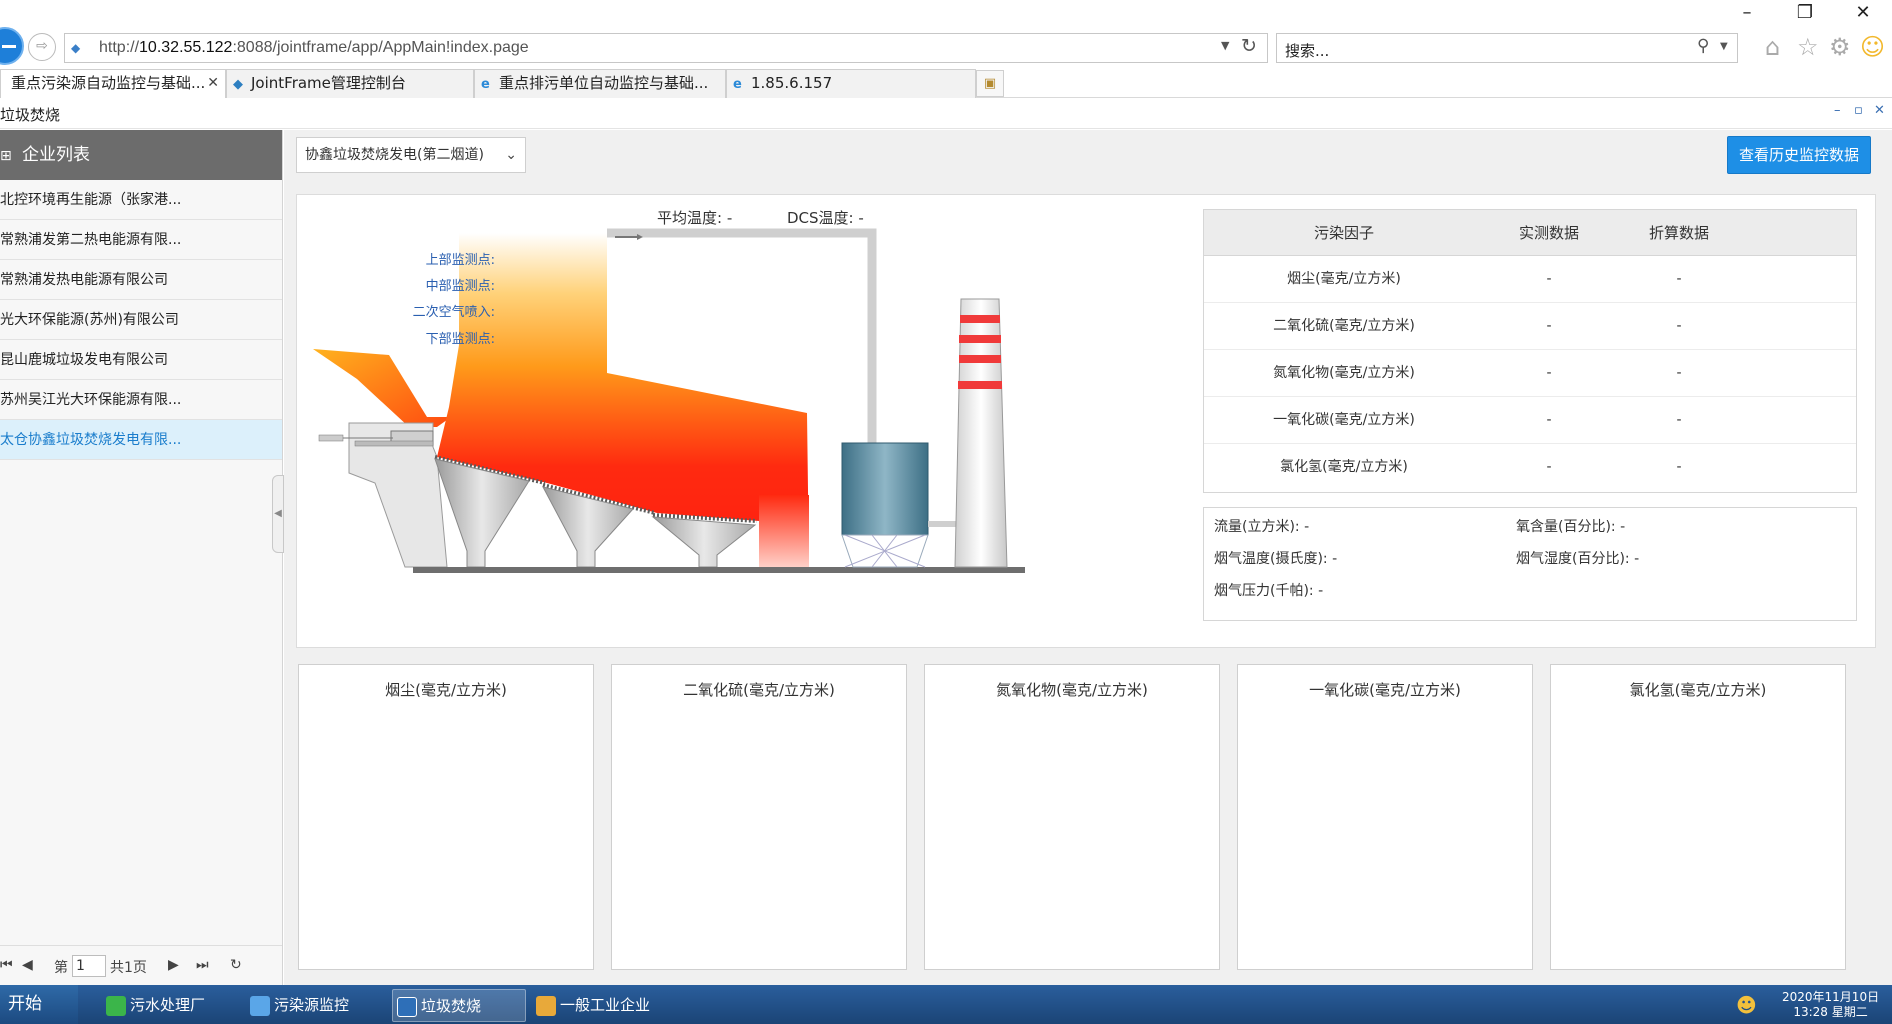 This screenshot has height=1024, width=1892. I want to click on task-label: 污水处理厂, so click(168, 1005).